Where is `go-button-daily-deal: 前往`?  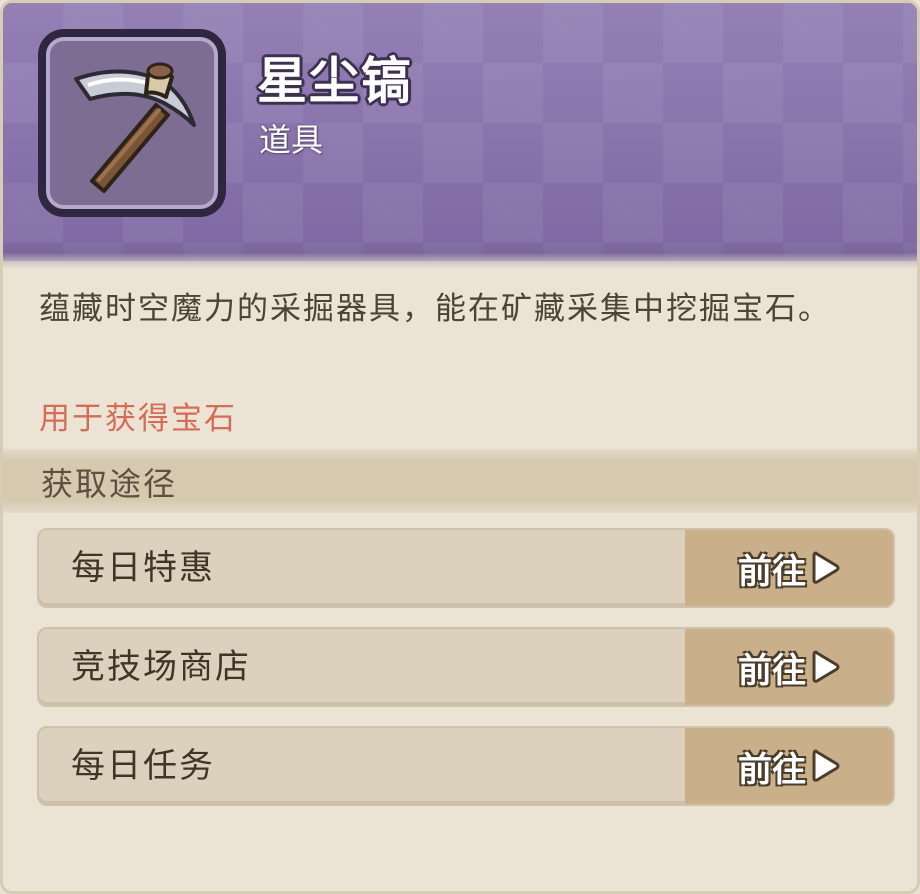 go-button-daily-deal: 前往 is located at coordinates (789, 568).